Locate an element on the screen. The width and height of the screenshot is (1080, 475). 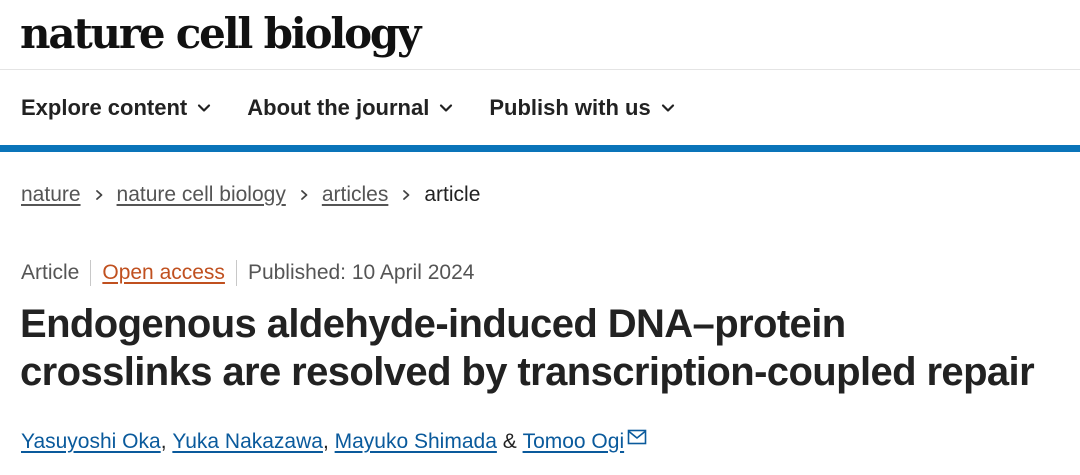
accent-bar is located at coordinates (540, 148).